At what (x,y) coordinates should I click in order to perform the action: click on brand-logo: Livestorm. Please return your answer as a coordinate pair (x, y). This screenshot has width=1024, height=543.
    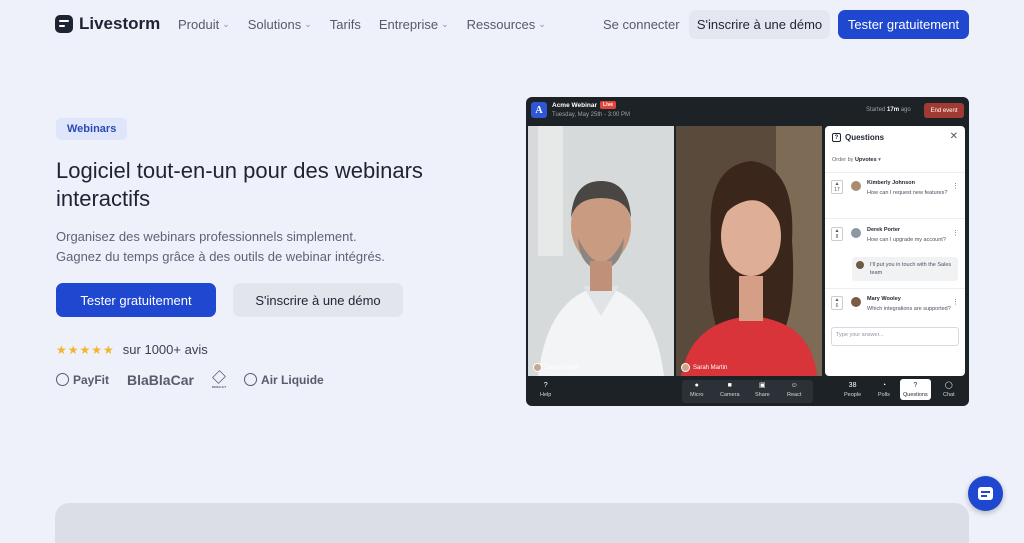
    Looking at the image, I should click on (107, 24).